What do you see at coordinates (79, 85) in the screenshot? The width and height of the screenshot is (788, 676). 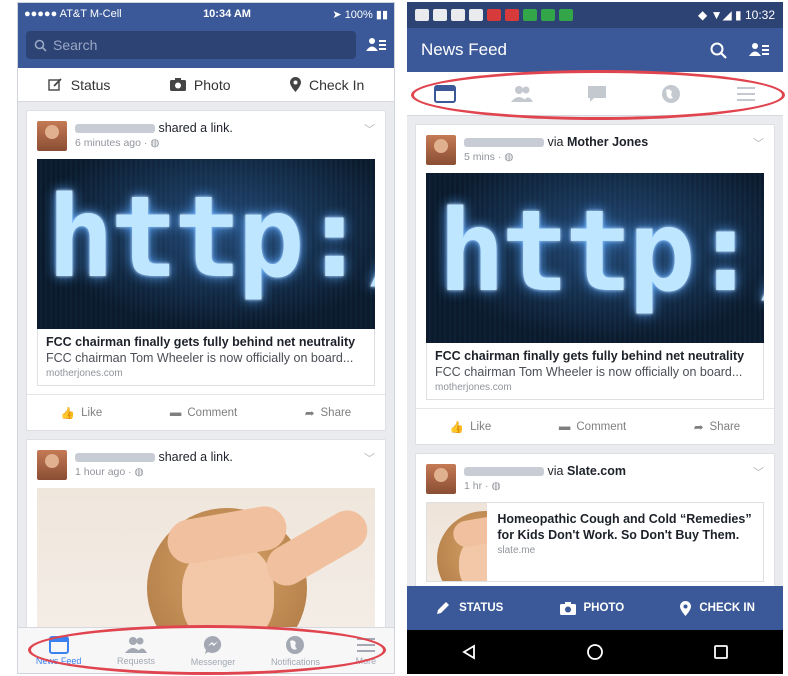 I see `status-button: Status` at bounding box center [79, 85].